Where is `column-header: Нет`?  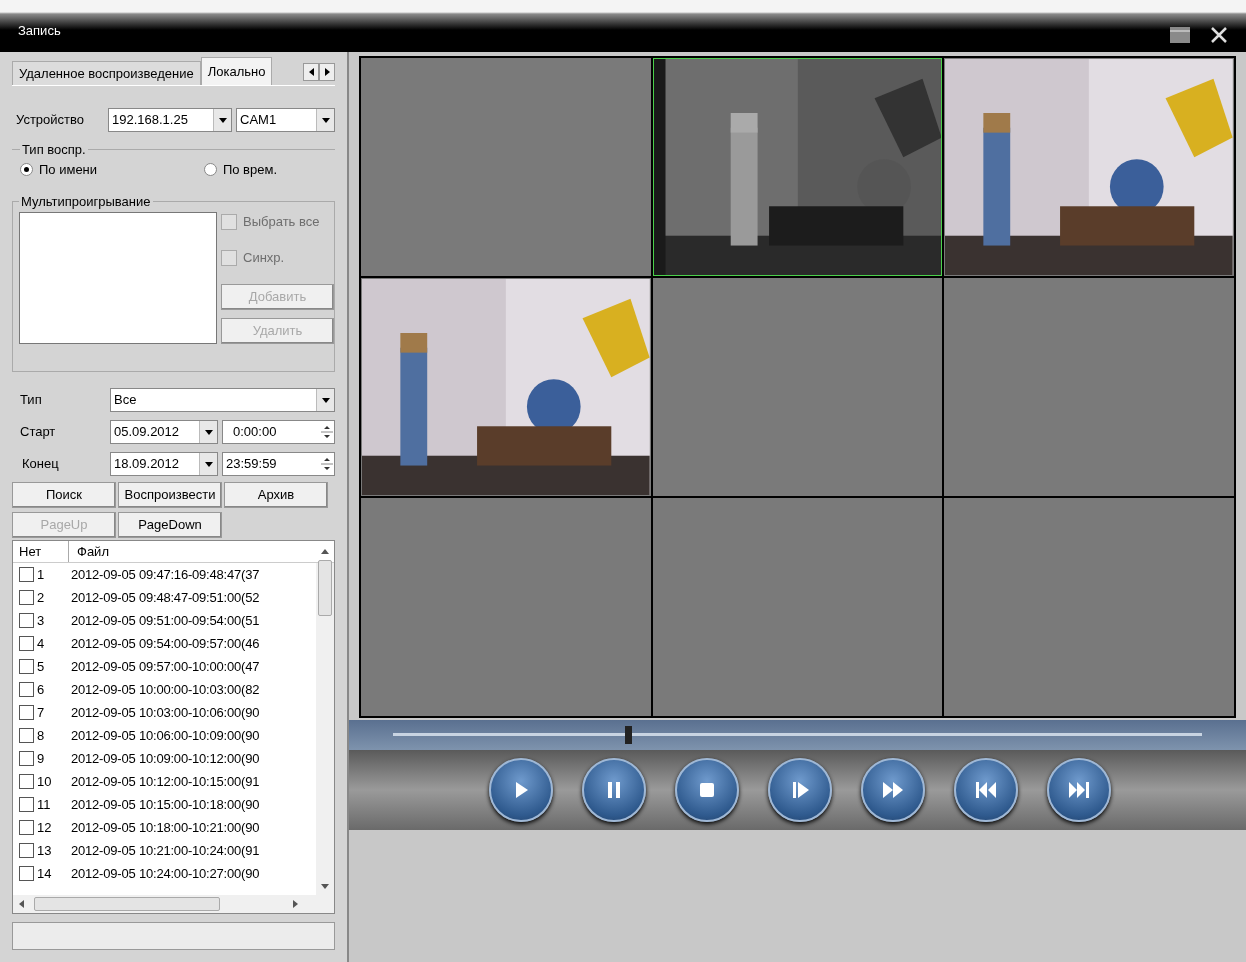 column-header: Нет is located at coordinates (41, 551).